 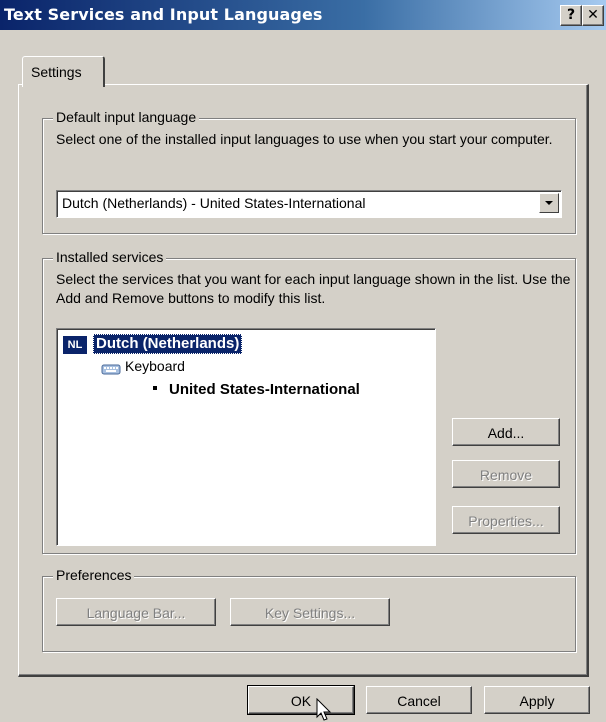 What do you see at coordinates (571, 15) in the screenshot?
I see `help-button: ?` at bounding box center [571, 15].